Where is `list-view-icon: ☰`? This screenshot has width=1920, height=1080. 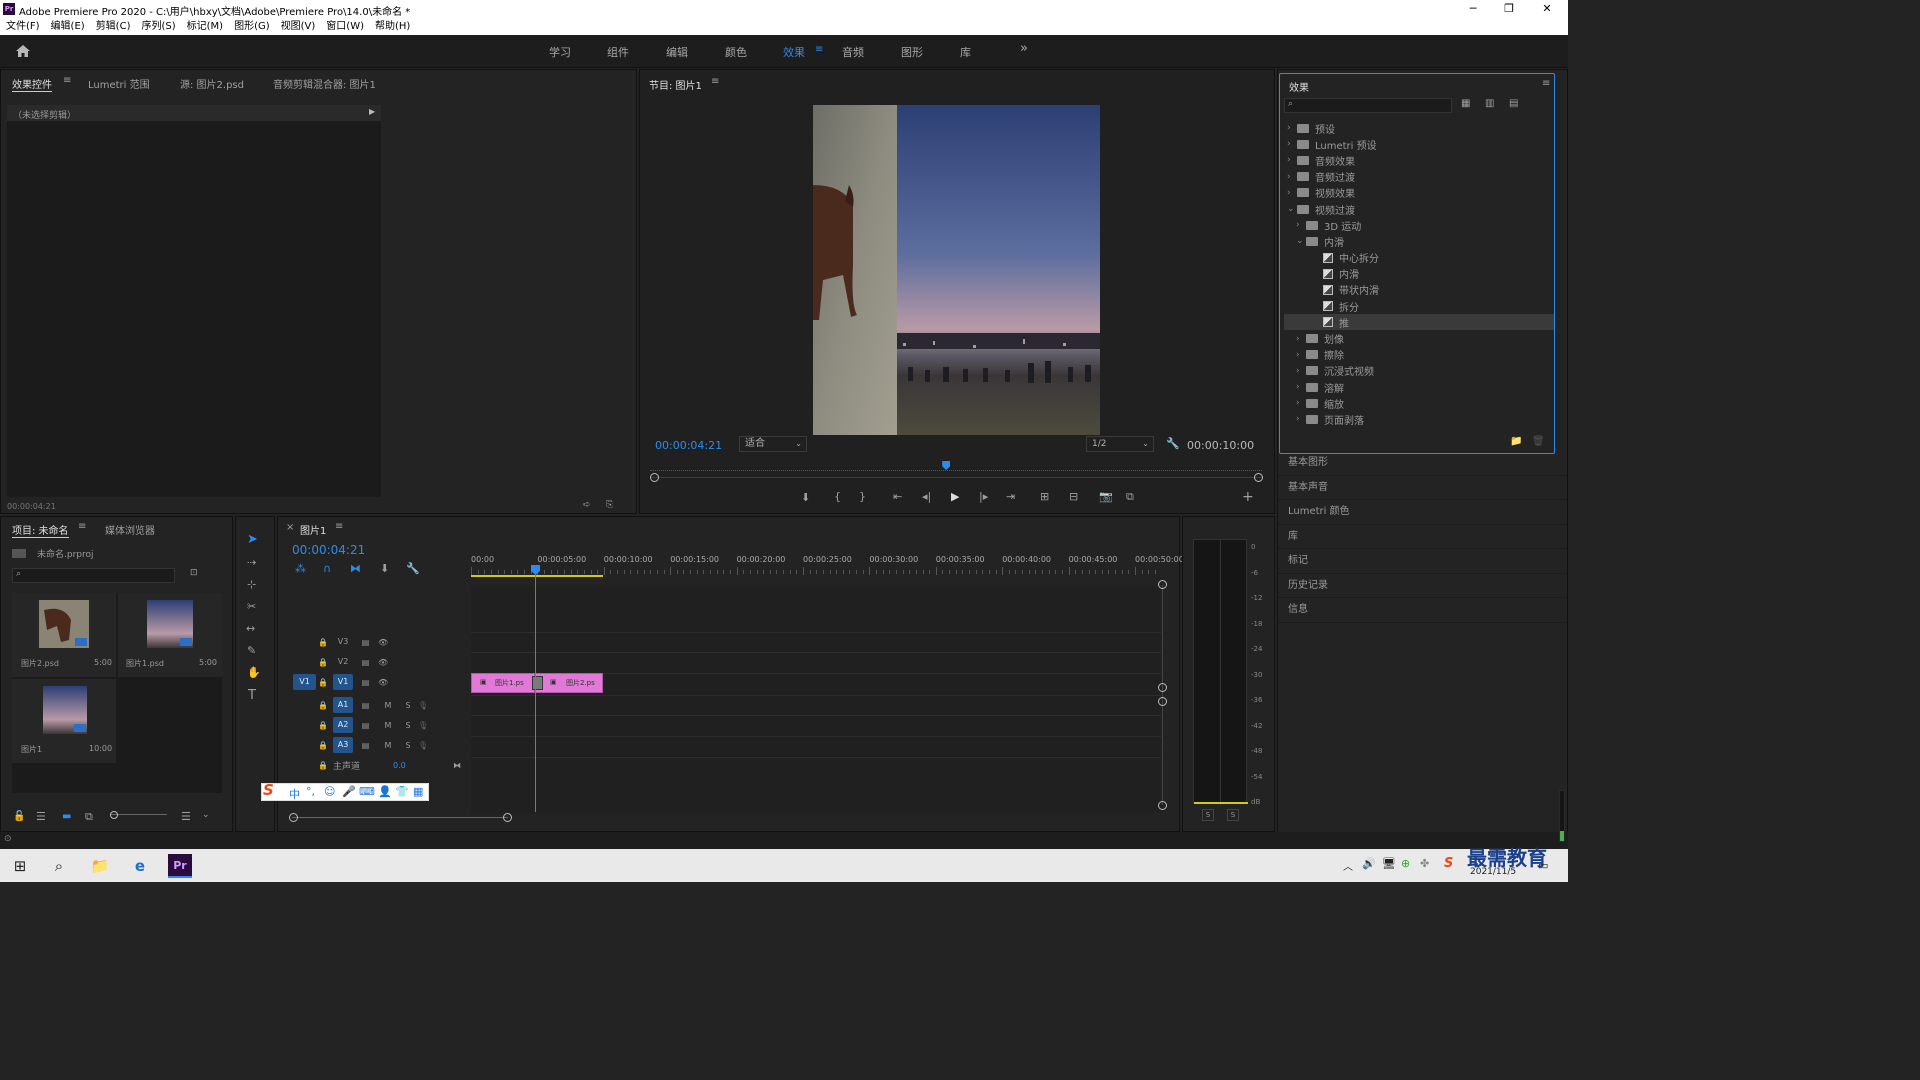
list-view-icon: ☰ is located at coordinates (41, 816).